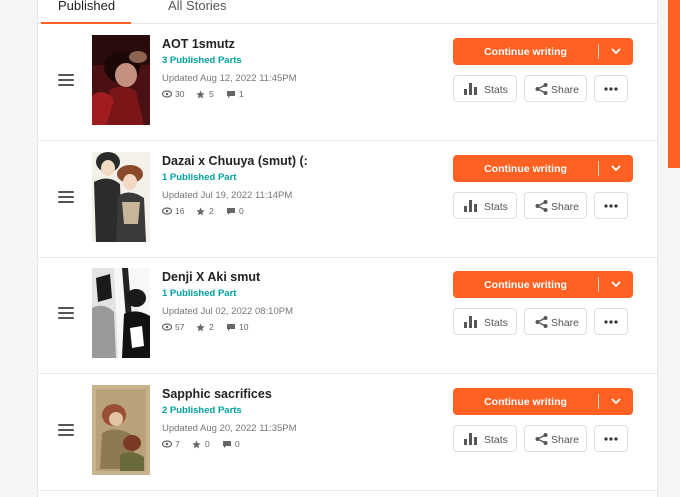  What do you see at coordinates (217, 394) in the screenshot?
I see `story-title: Sapphic sacrifices` at bounding box center [217, 394].